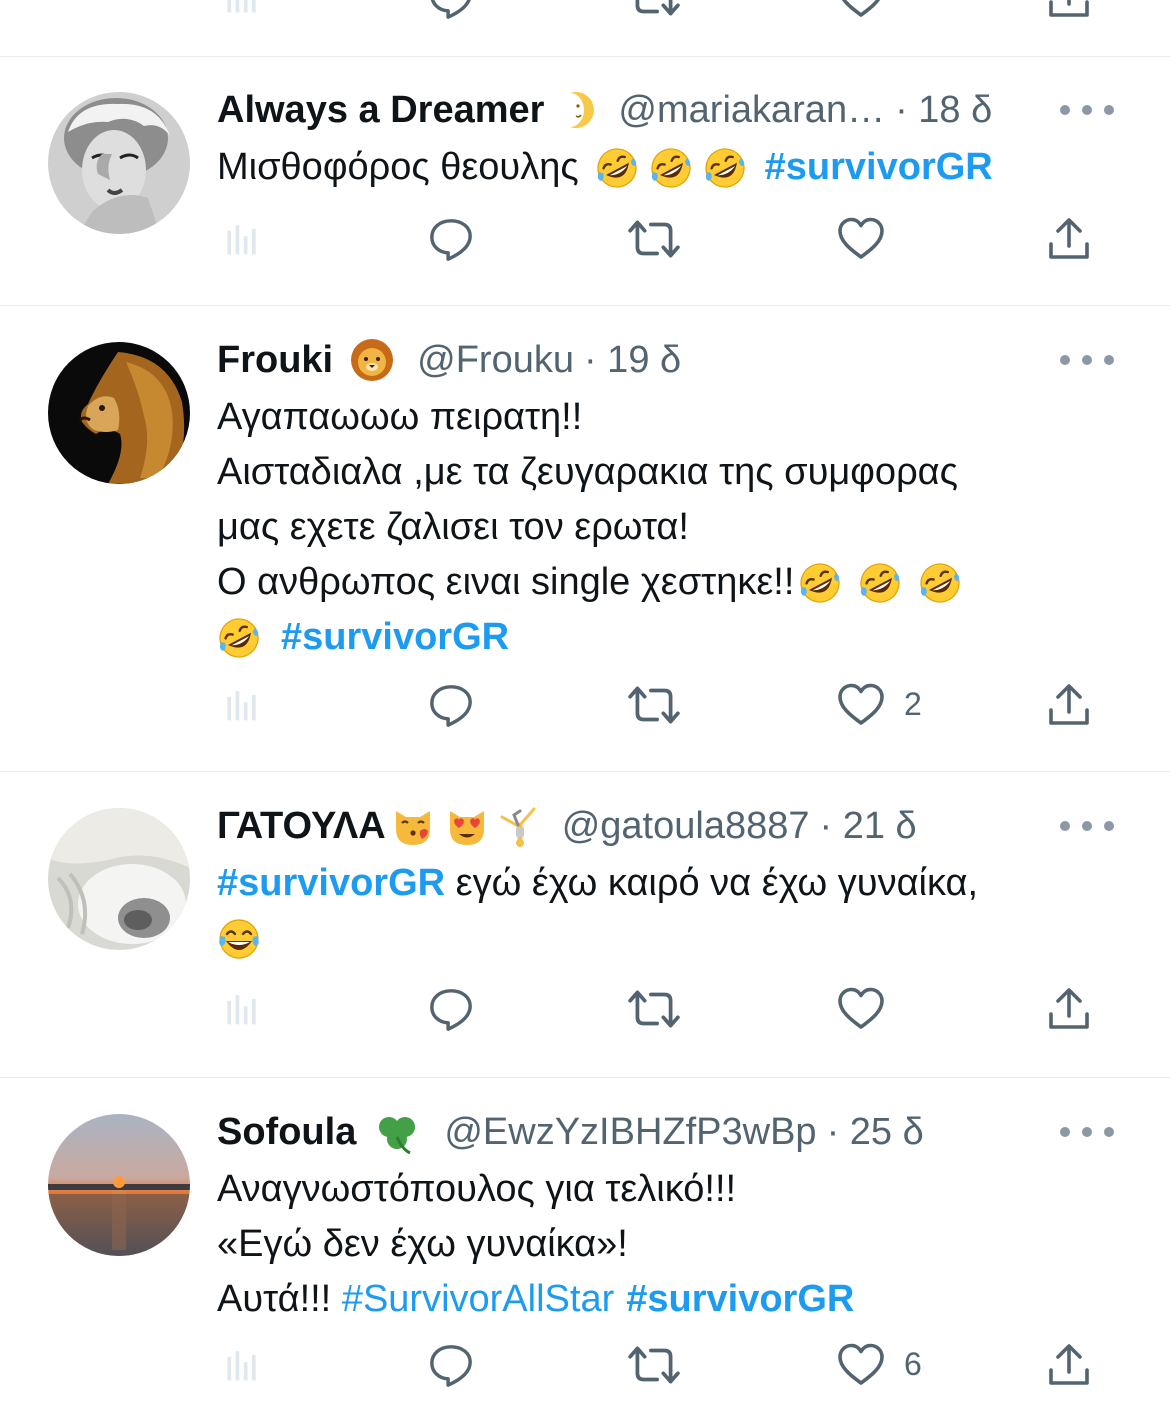 This screenshot has height=1403, width=1170. What do you see at coordinates (686, 826) in the screenshot?
I see `username: @gatoula8887` at bounding box center [686, 826].